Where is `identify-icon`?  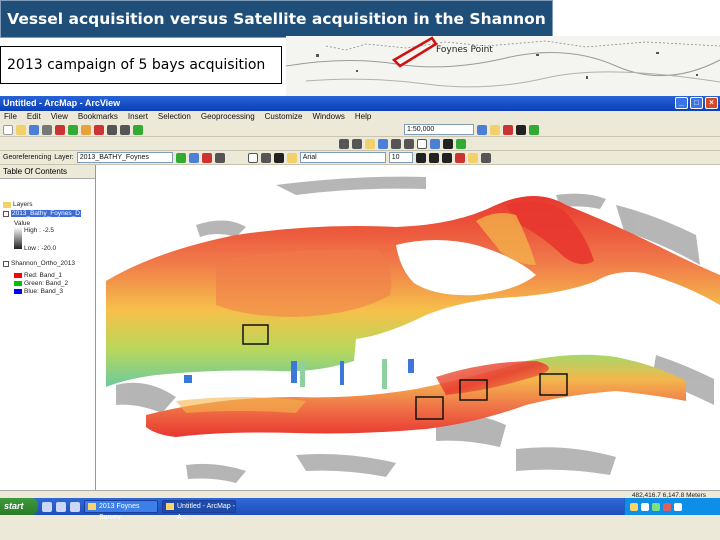
identify-icon is located at coordinates (435, 143).